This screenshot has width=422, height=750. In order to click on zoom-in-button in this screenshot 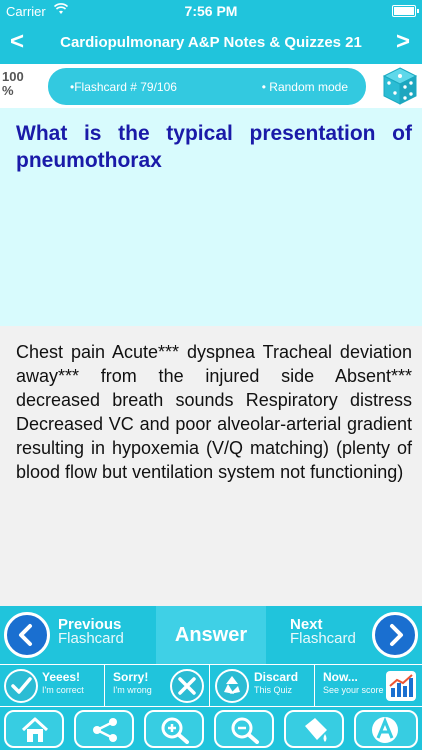, I will do `click(174, 729)`.